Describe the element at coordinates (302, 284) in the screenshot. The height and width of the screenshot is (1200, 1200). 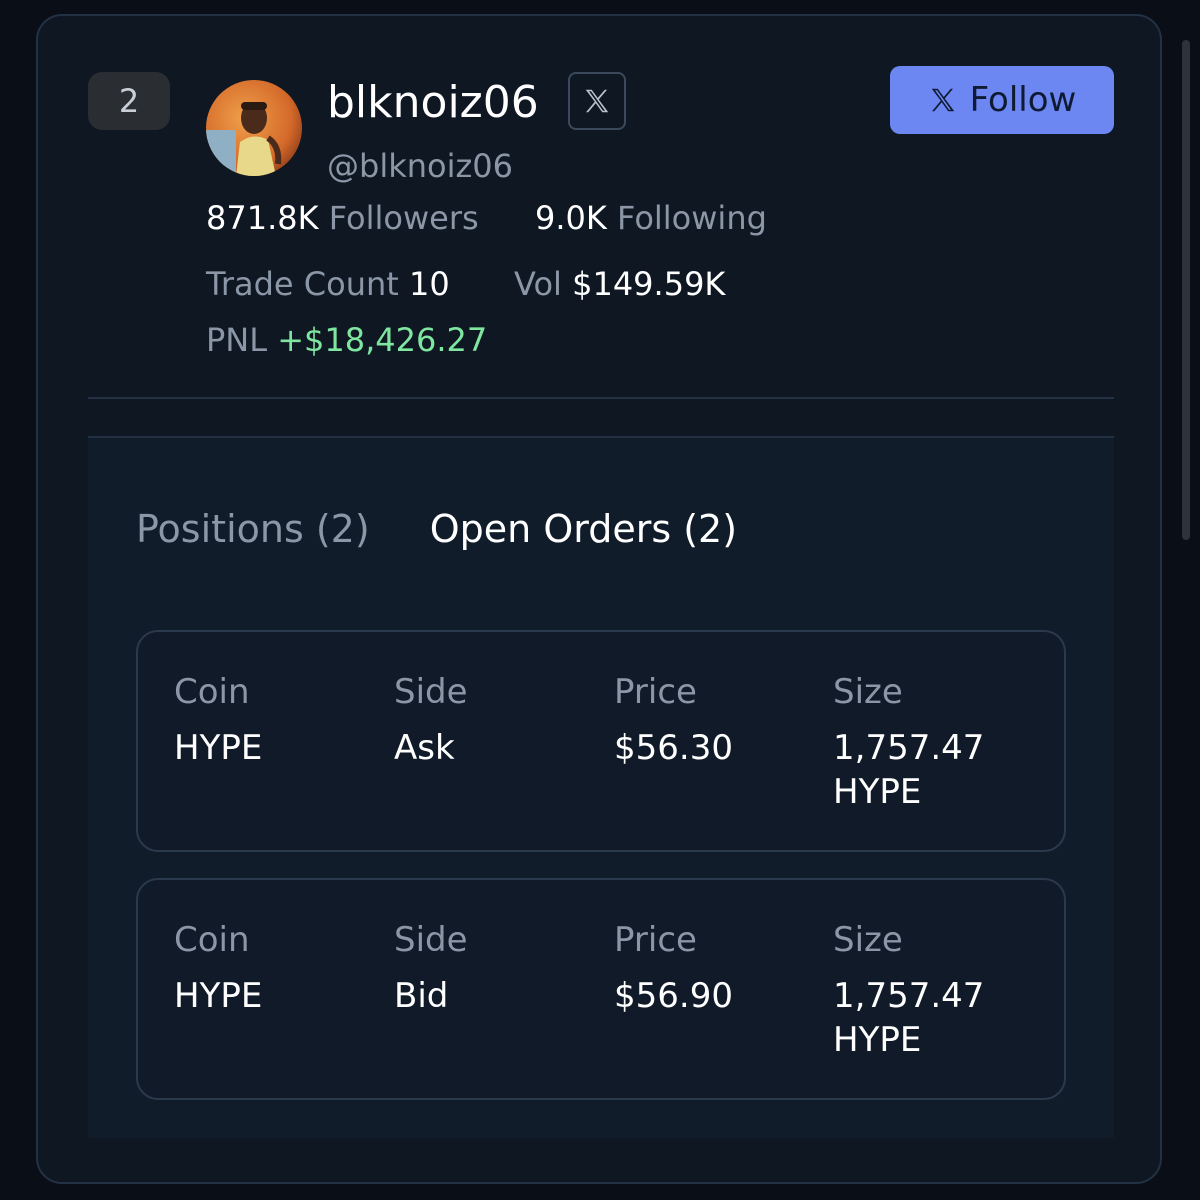
I see `trade-count-label: Trade Count` at that location.